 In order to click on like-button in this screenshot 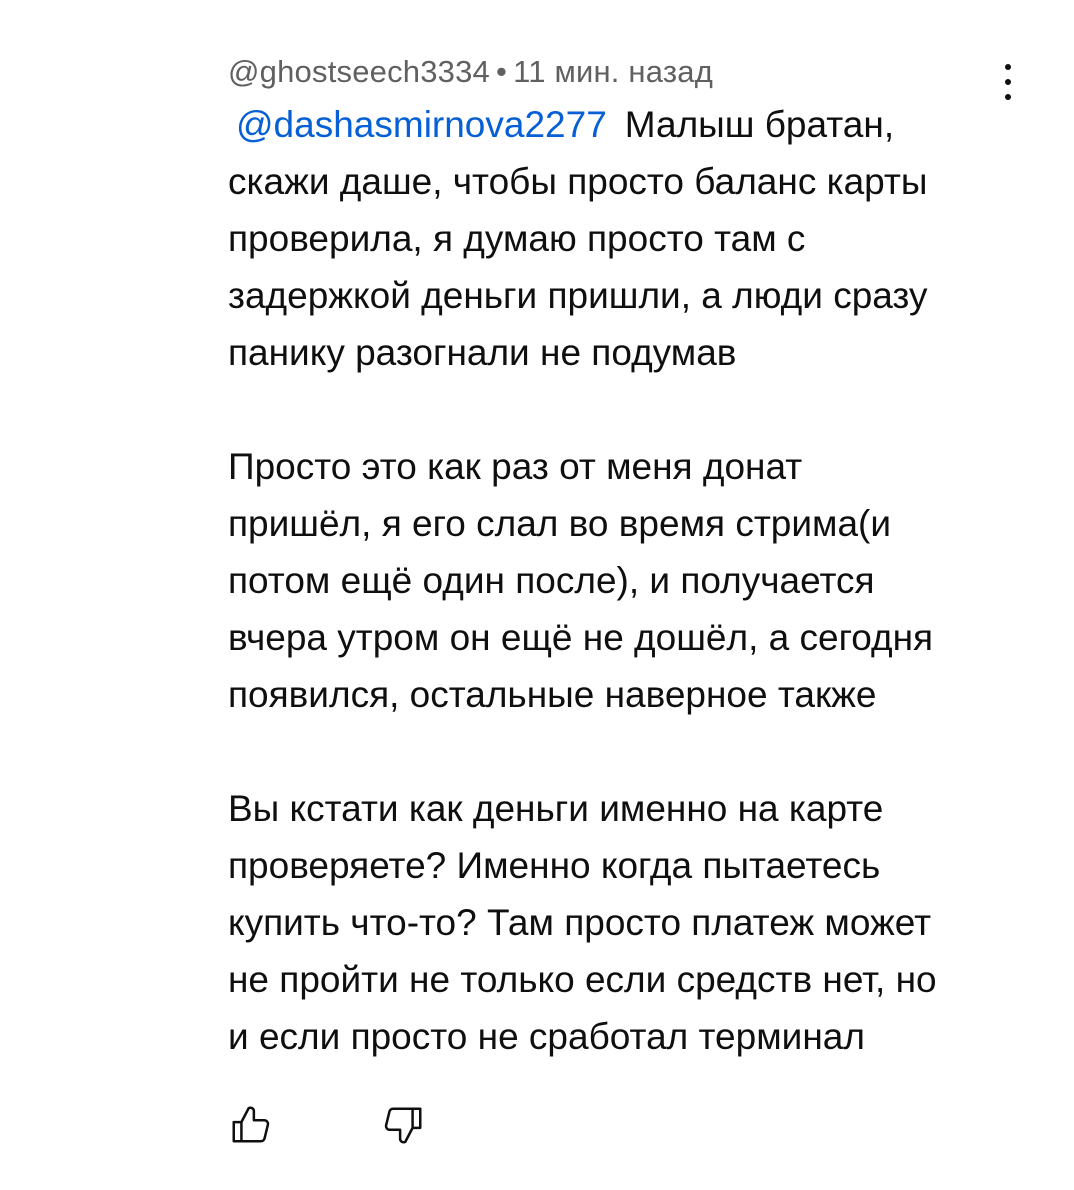, I will do `click(251, 1125)`.